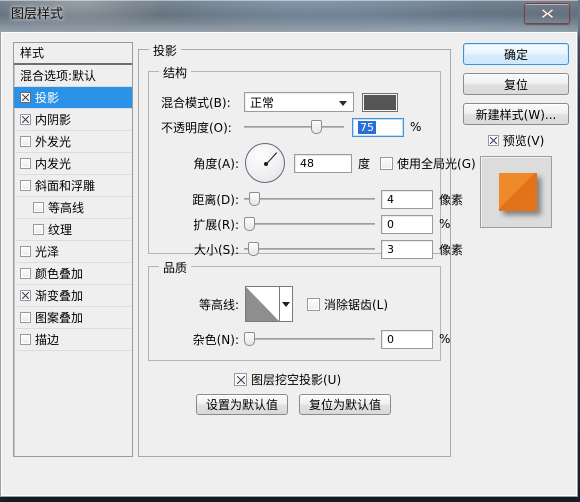  I want to click on reset-button: 复位, so click(516, 84).